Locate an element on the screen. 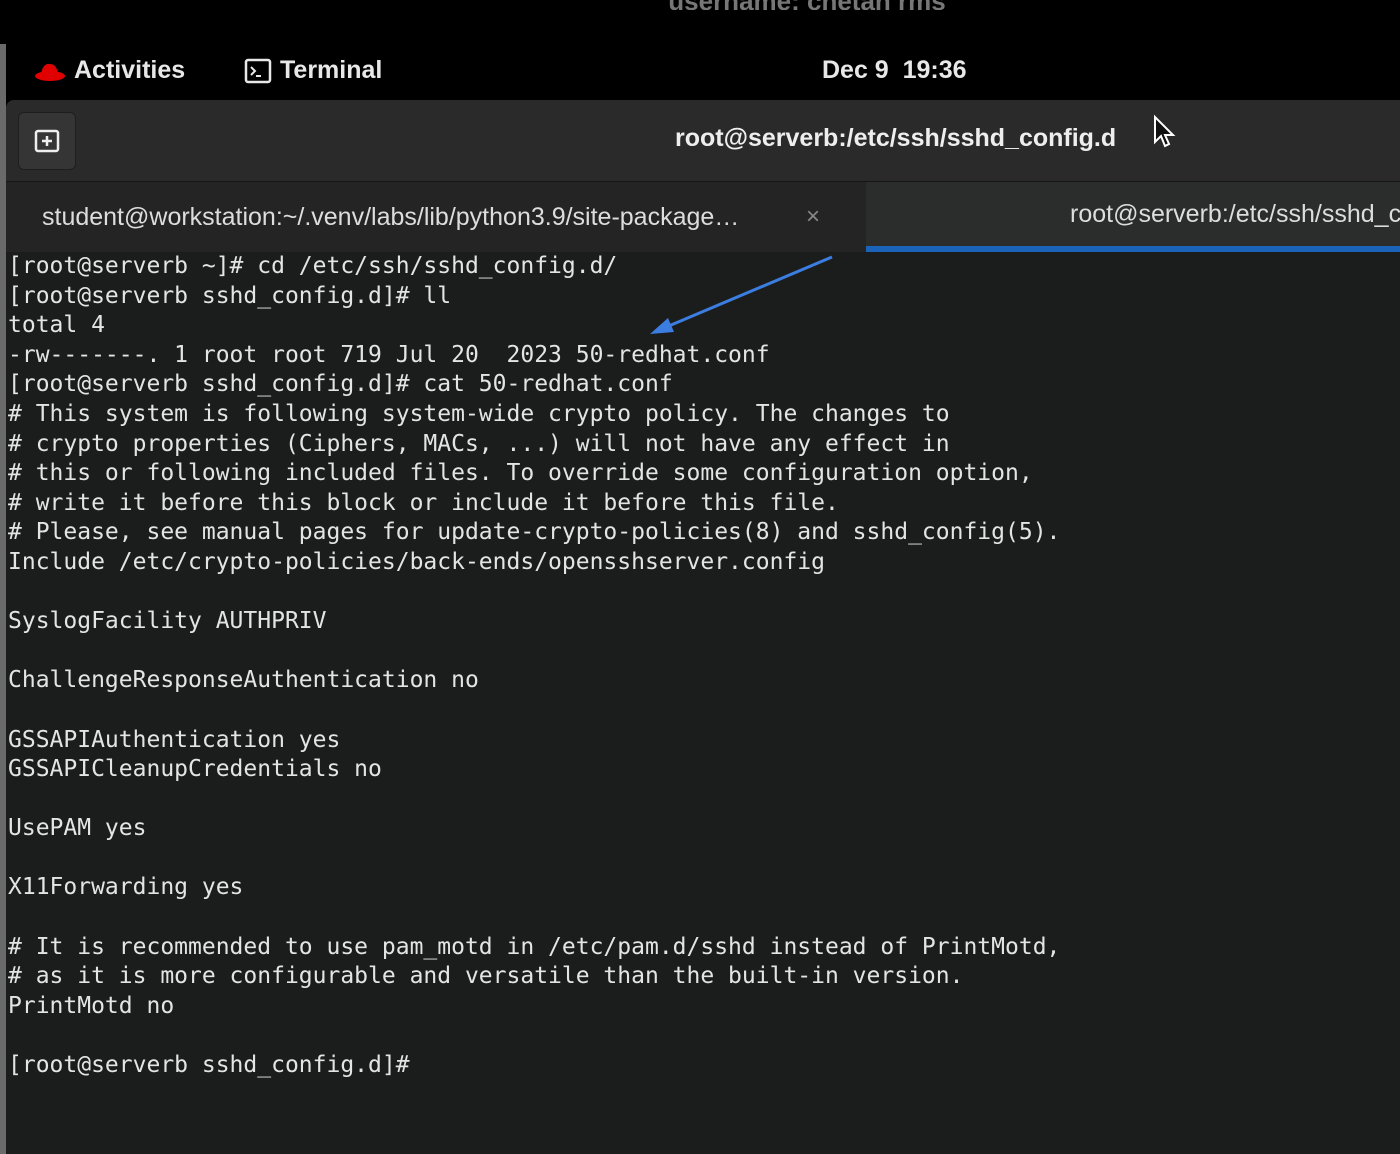  window-title: root@serverb:/etc/ssh/sshd_config.d is located at coordinates (896, 138).